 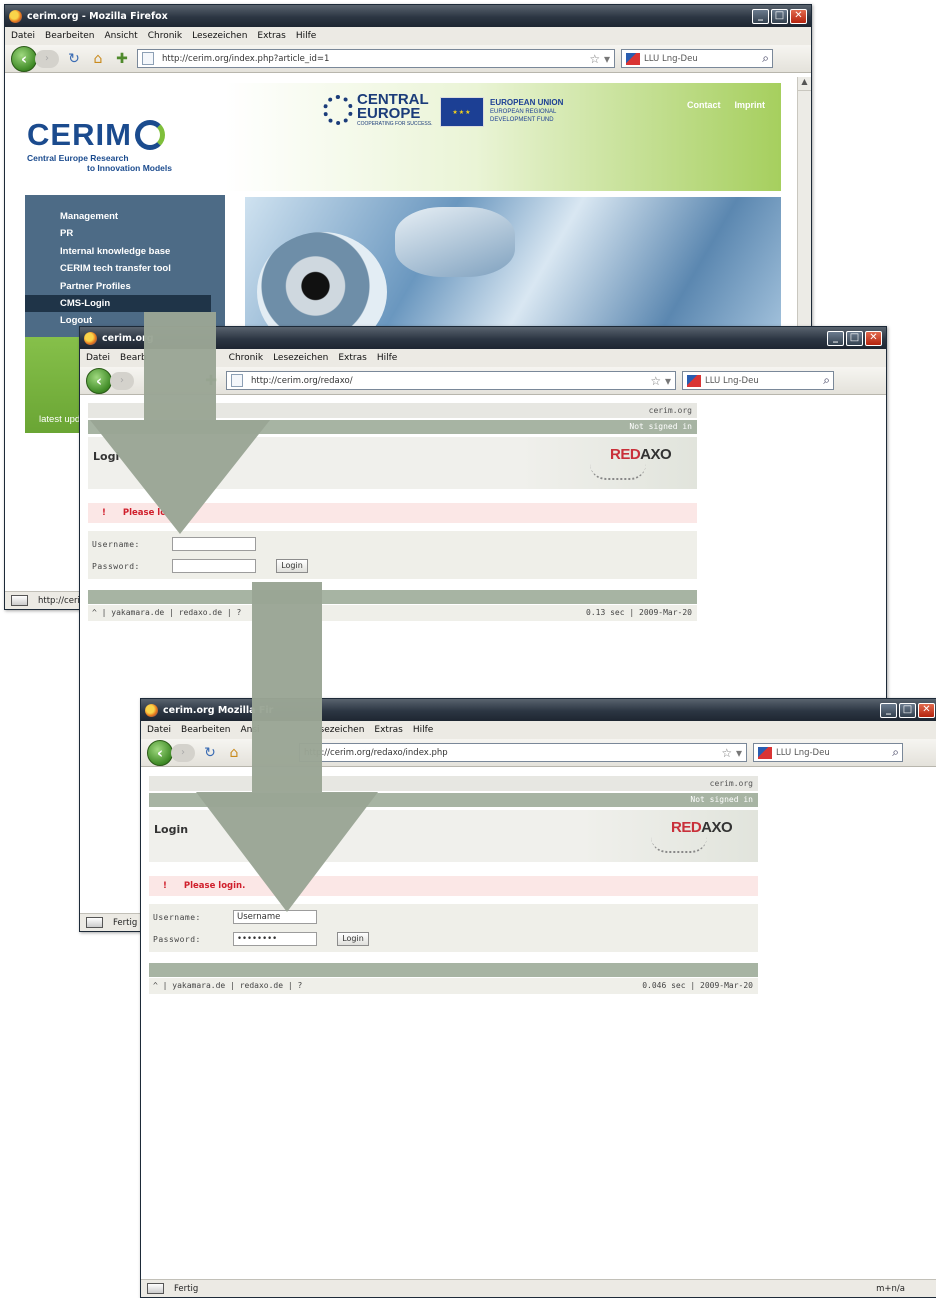 I want to click on title-bar: cerim.org - Mozilla Firefox _ □ ✕, so click(x=408, y=16).